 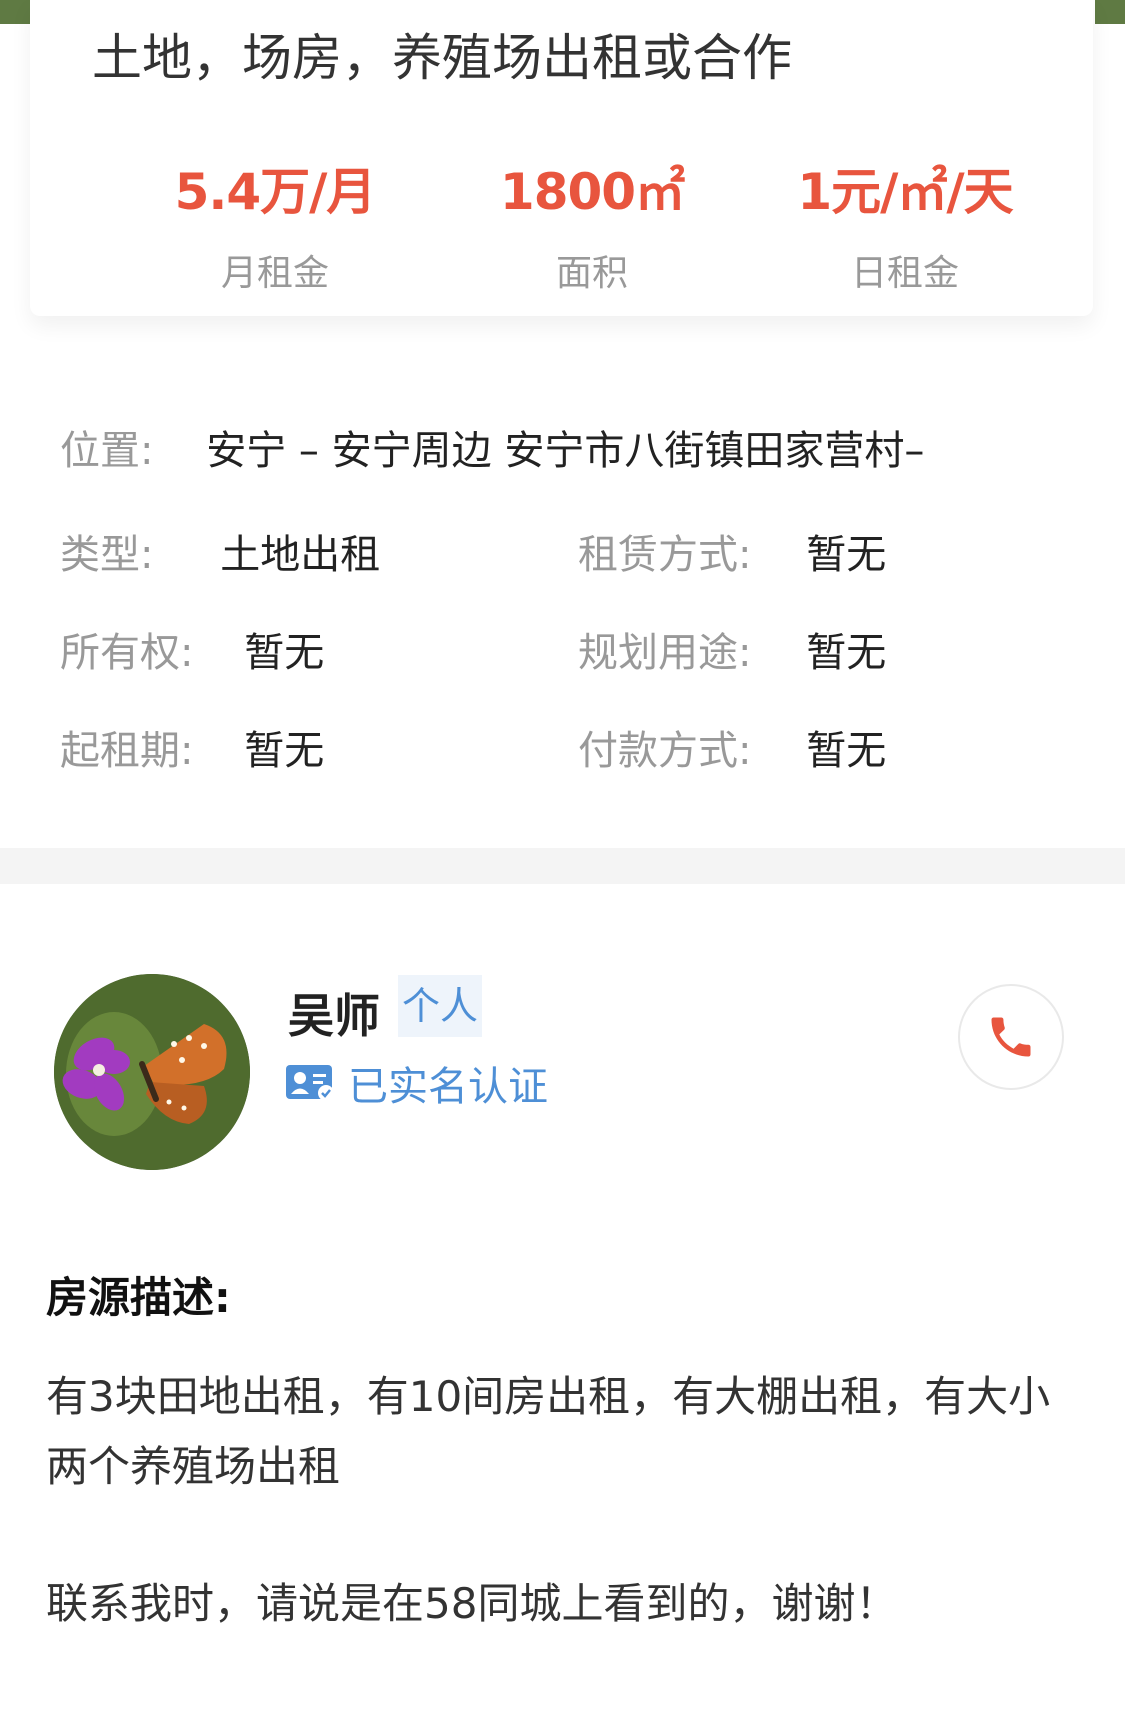 I want to click on owner-avatar, so click(x=152, y=1072).